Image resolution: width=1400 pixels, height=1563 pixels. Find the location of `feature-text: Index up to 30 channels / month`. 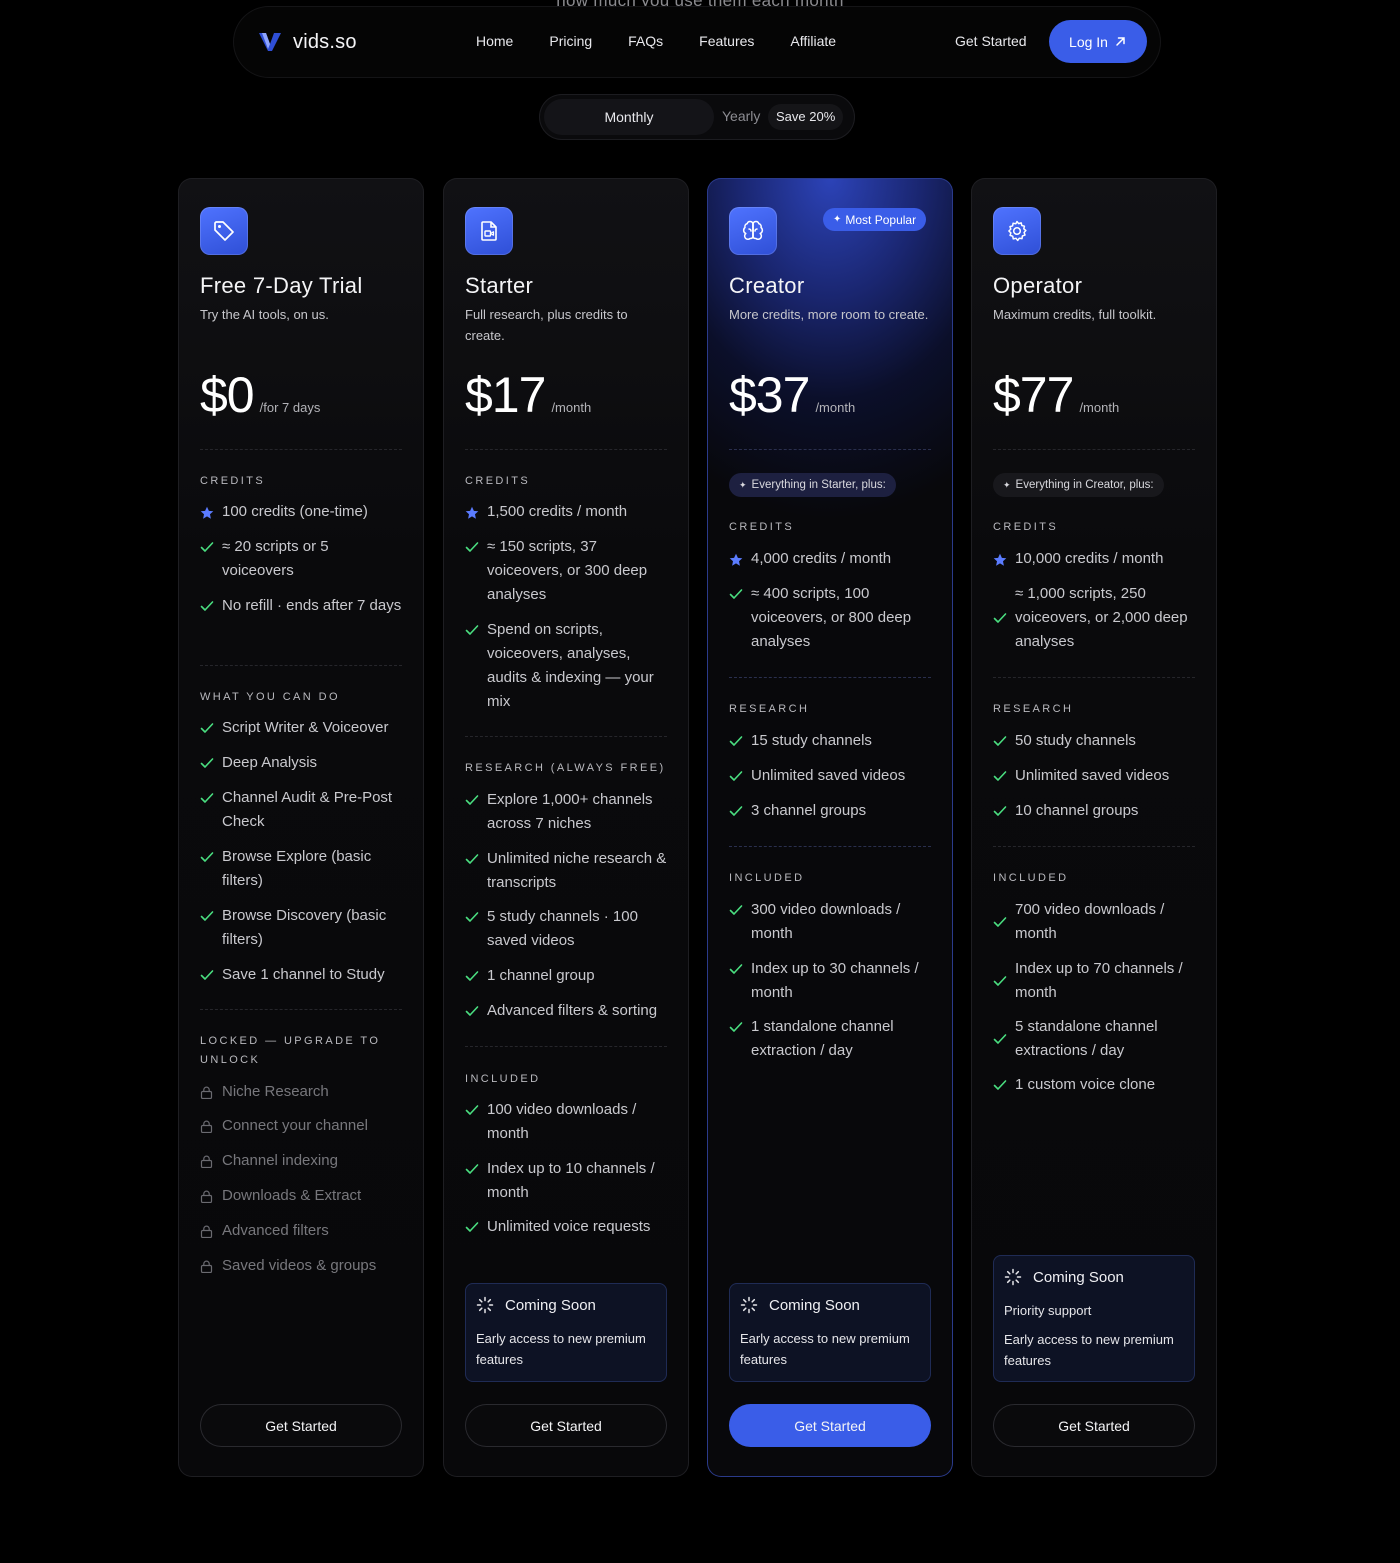

feature-text: Index up to 30 channels / month is located at coordinates (835, 980).